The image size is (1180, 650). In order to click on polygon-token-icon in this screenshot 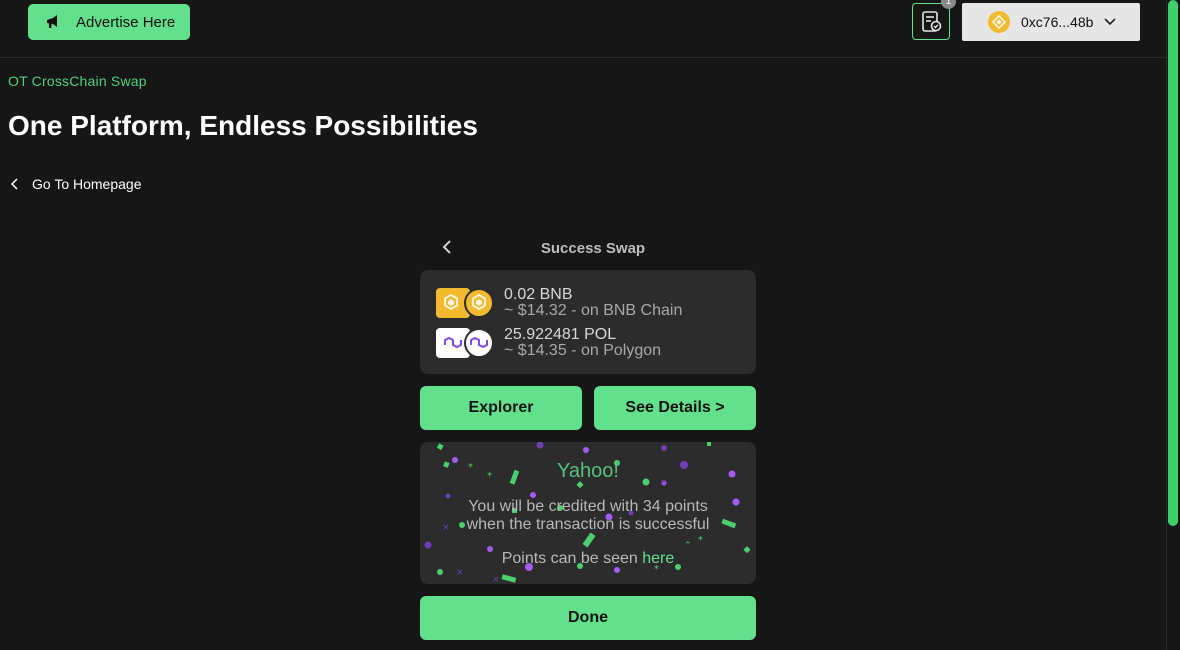, I will do `click(479, 343)`.